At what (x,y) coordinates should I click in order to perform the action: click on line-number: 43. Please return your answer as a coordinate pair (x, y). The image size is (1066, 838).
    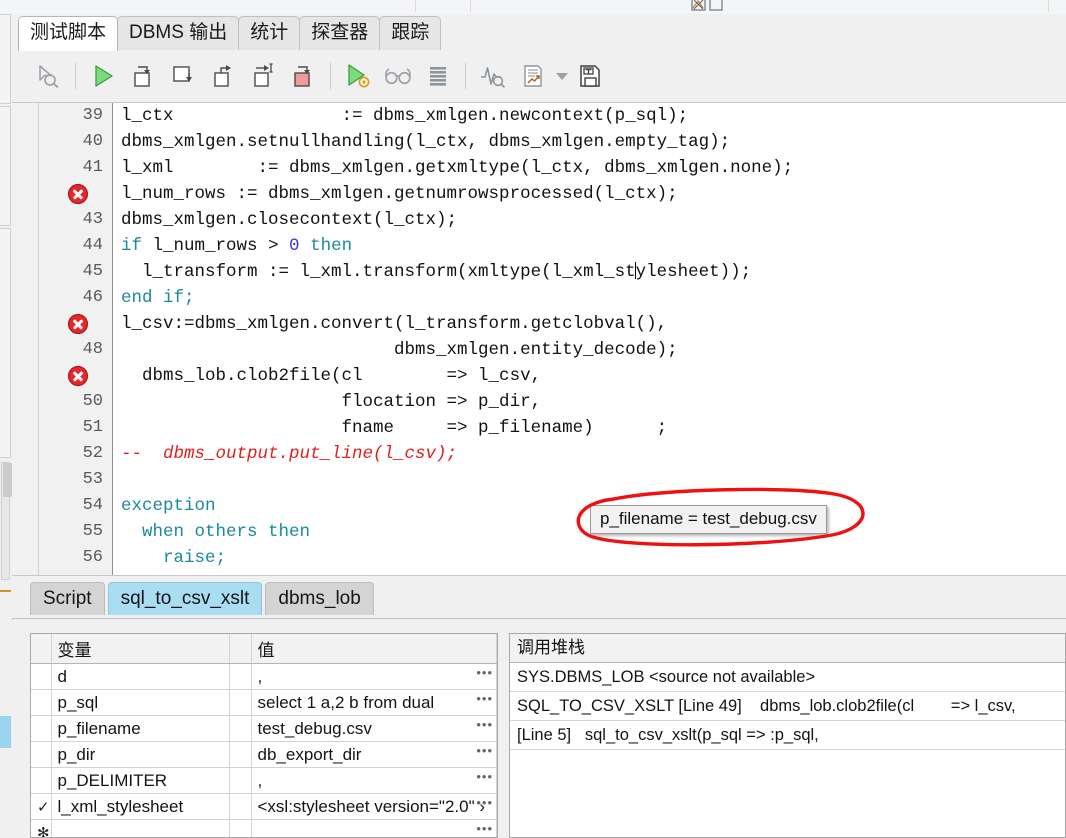
    Looking at the image, I should click on (75, 220).